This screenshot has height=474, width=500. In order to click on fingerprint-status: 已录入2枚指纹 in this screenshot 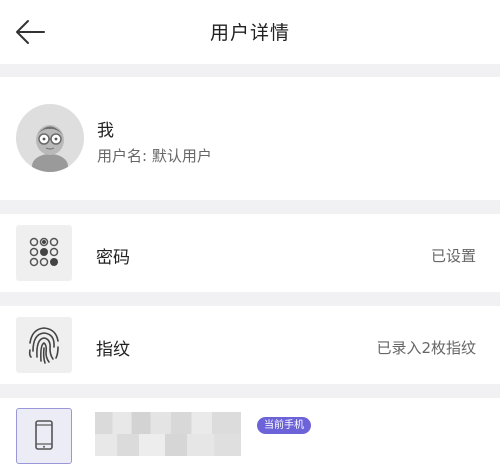, I will do `click(426, 348)`.